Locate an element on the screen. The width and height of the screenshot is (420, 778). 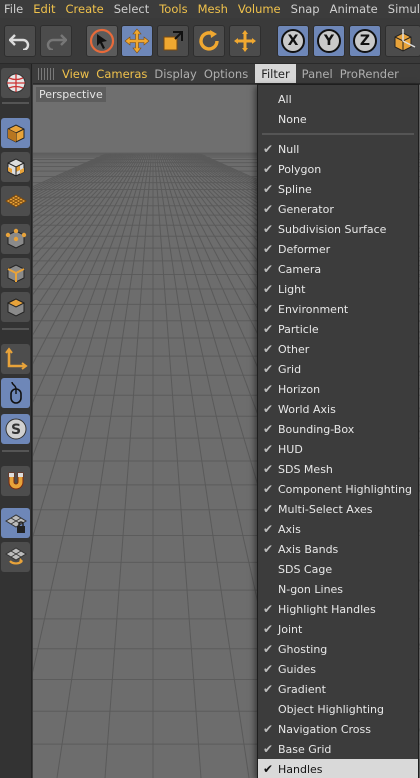
filter-item-navigation-cross: ✔ Navigation Cross is located at coordinates (338, 729).